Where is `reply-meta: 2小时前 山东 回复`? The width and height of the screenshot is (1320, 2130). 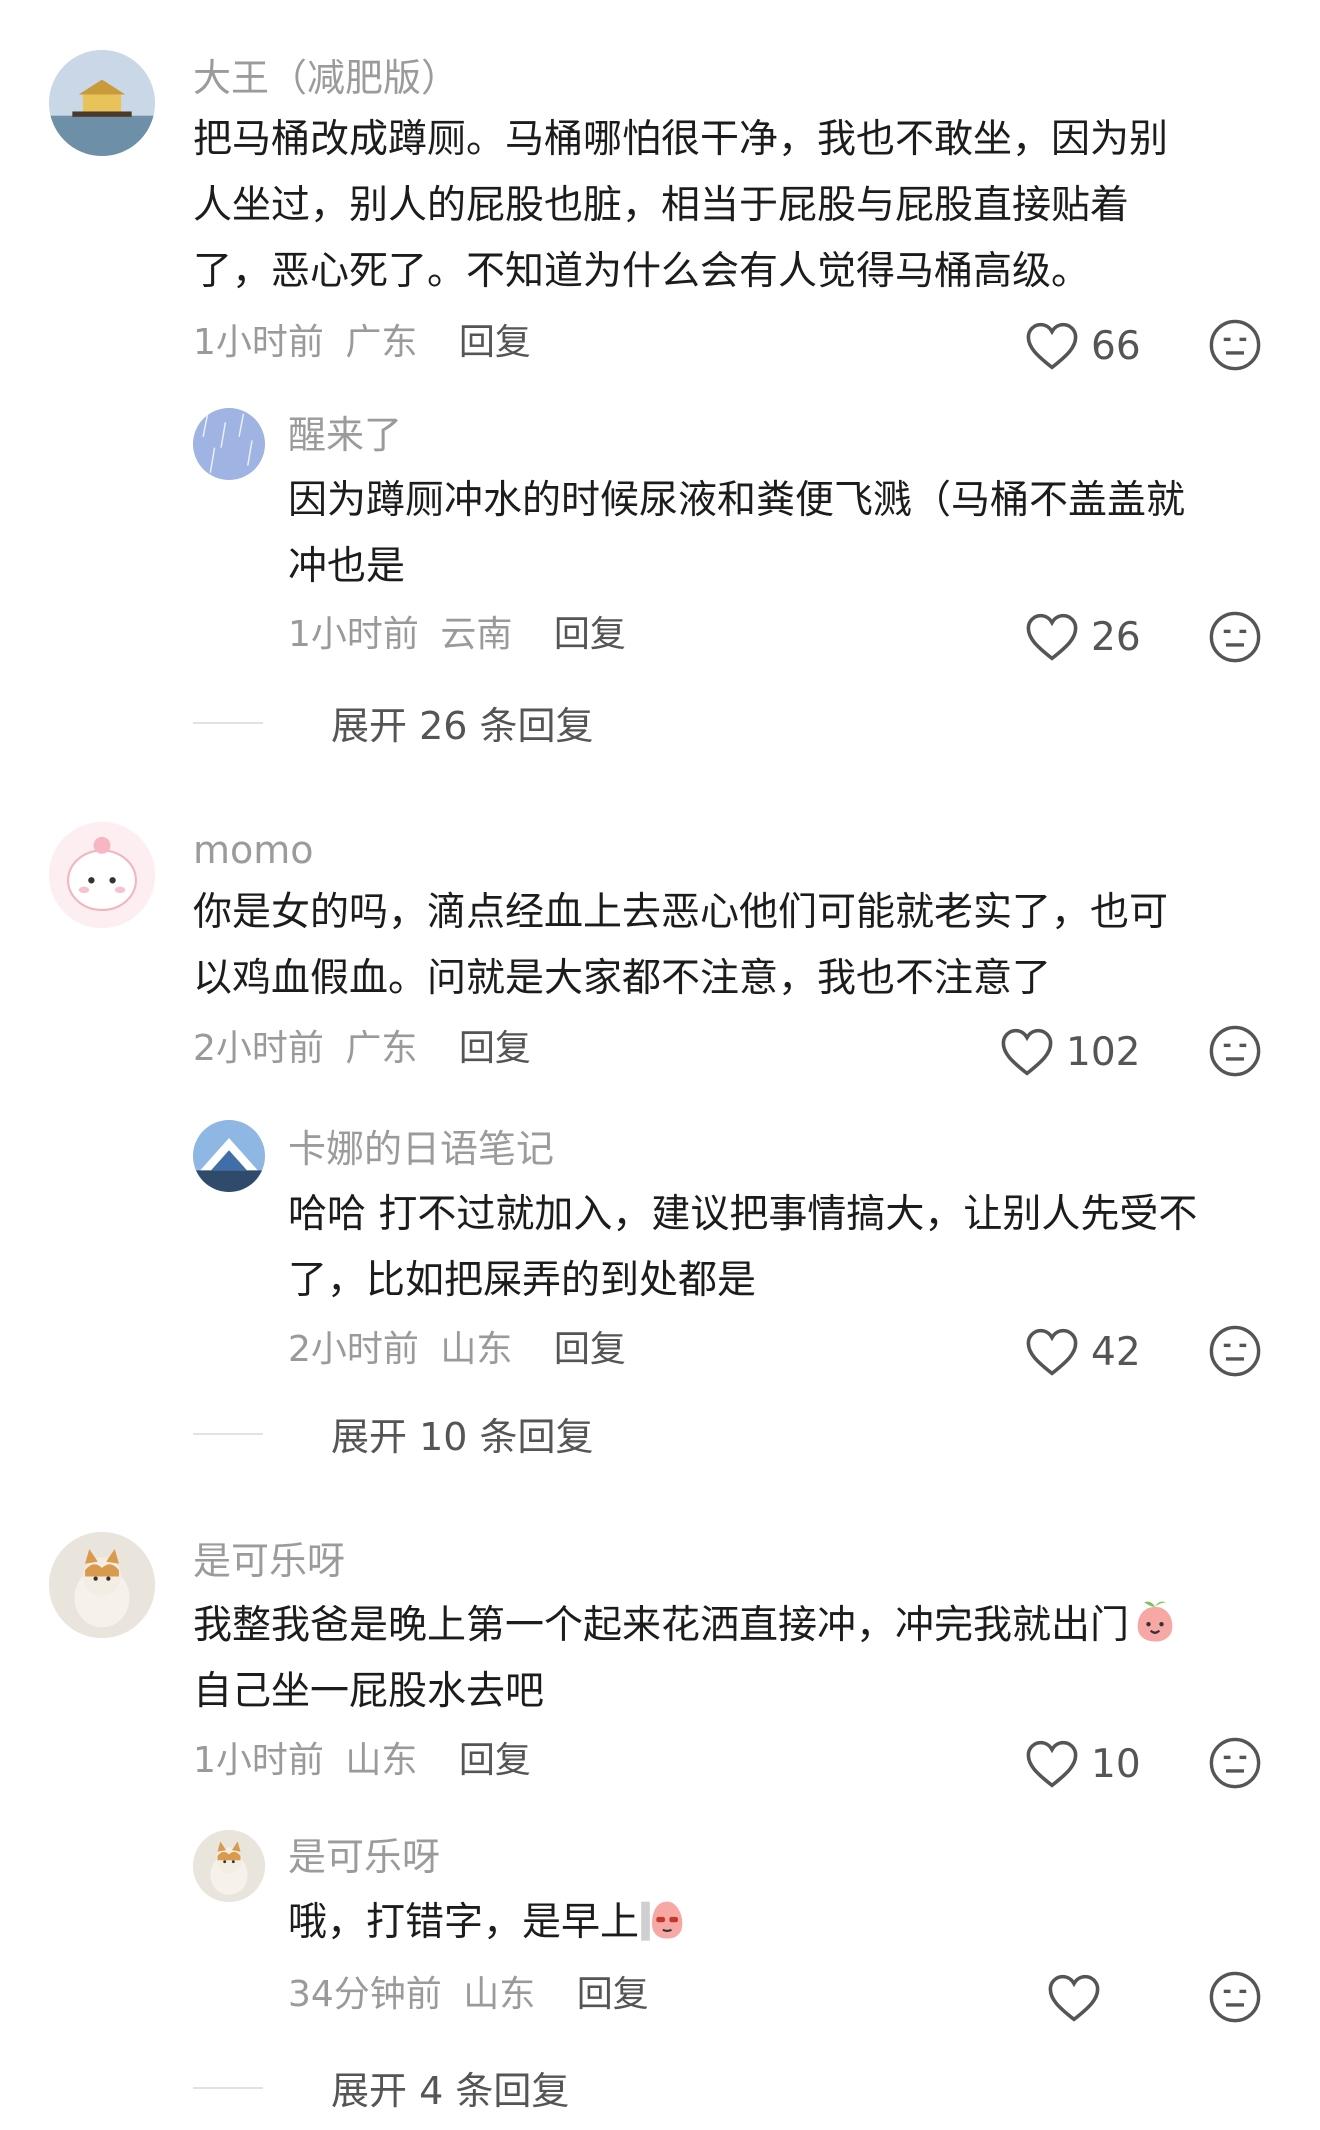
reply-meta: 2小时前 山东 回复 is located at coordinates (457, 1350).